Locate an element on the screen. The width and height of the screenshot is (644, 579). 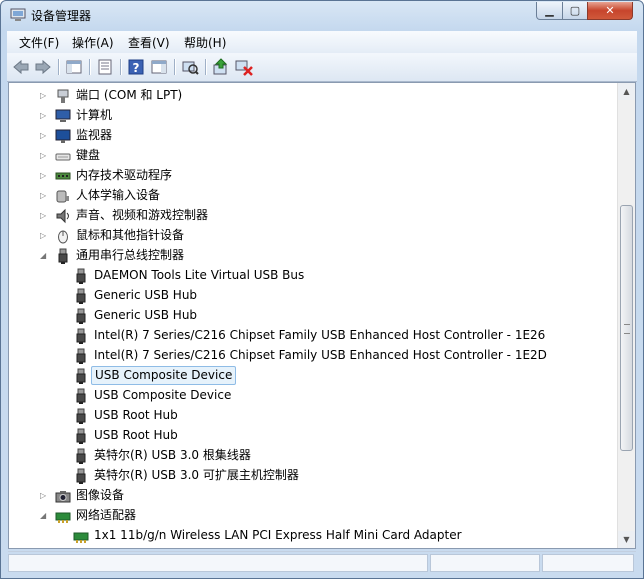
scan-hardware-button is located at coordinates (190, 67).